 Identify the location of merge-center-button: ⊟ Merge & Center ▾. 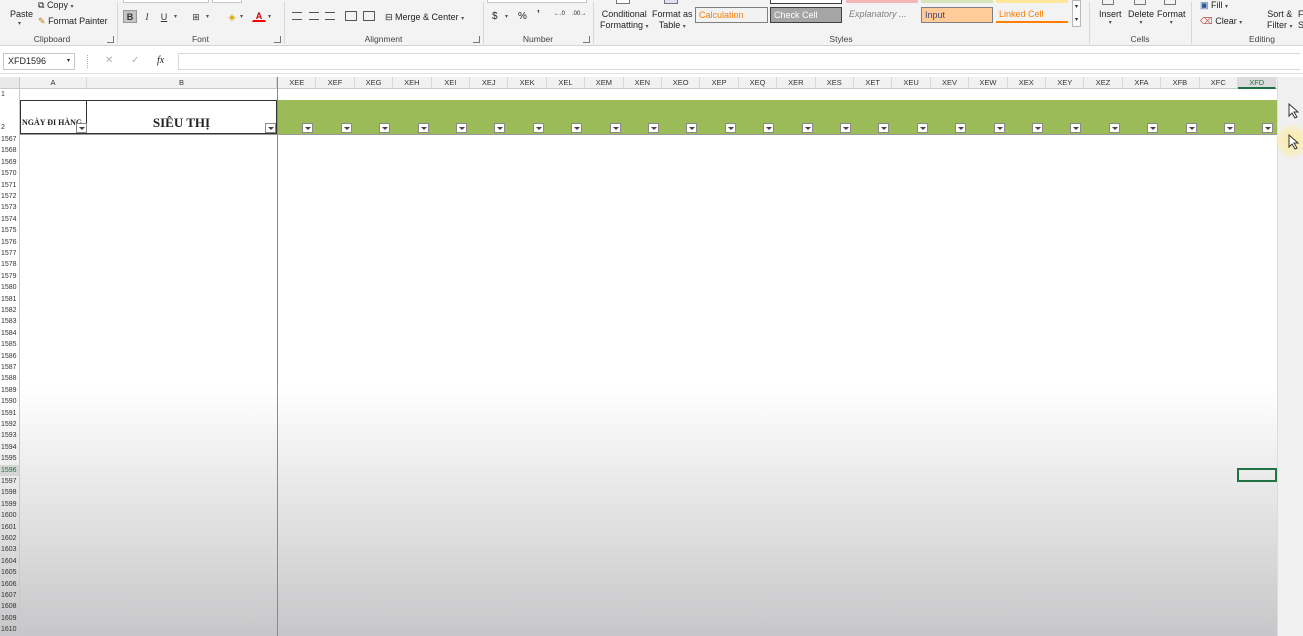
(424, 17).